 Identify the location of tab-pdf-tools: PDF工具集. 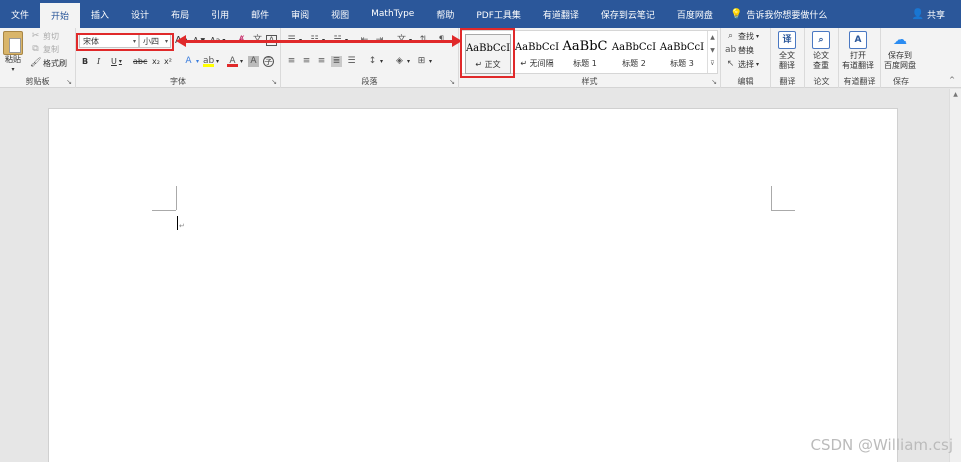
(498, 14).